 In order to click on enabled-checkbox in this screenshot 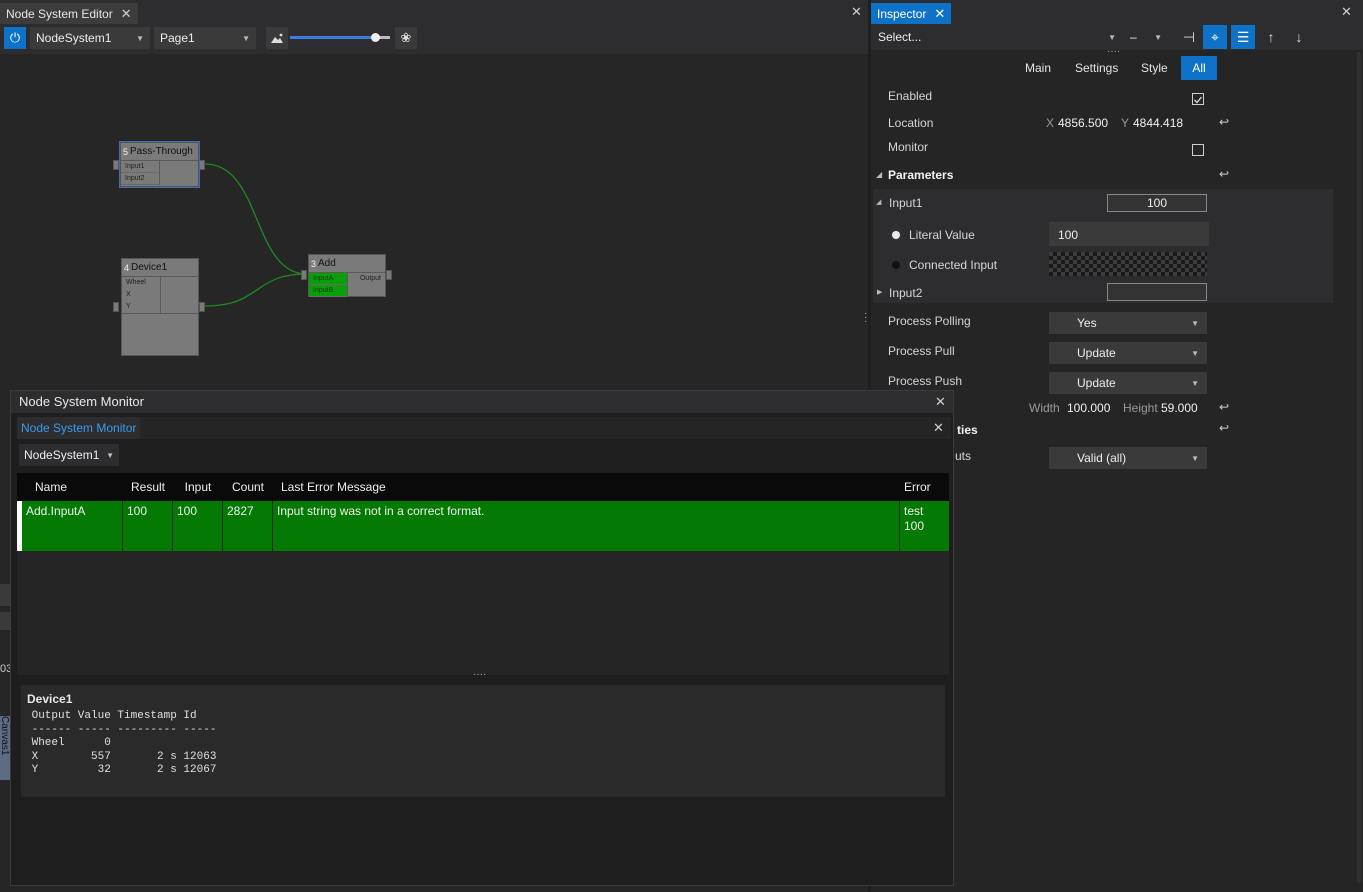, I will do `click(1198, 99)`.